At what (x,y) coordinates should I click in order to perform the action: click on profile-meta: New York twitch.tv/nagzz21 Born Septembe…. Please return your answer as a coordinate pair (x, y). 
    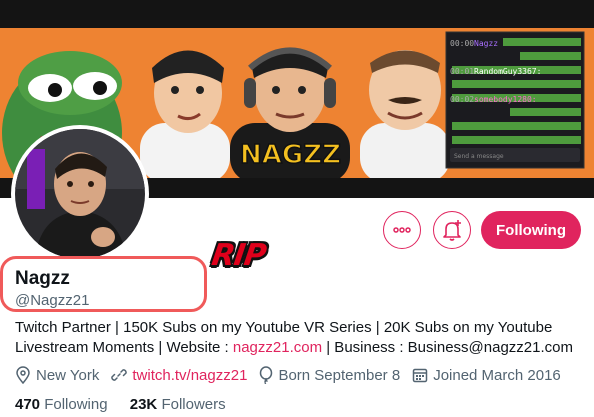
    Looking at the image, I should click on (288, 375).